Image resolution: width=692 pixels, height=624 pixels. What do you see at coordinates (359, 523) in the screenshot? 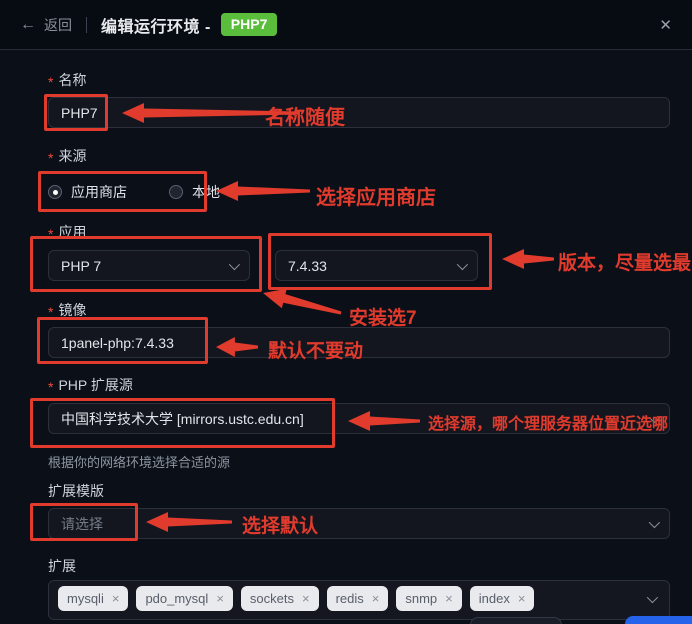
I see `template-select: 请选择` at bounding box center [359, 523].